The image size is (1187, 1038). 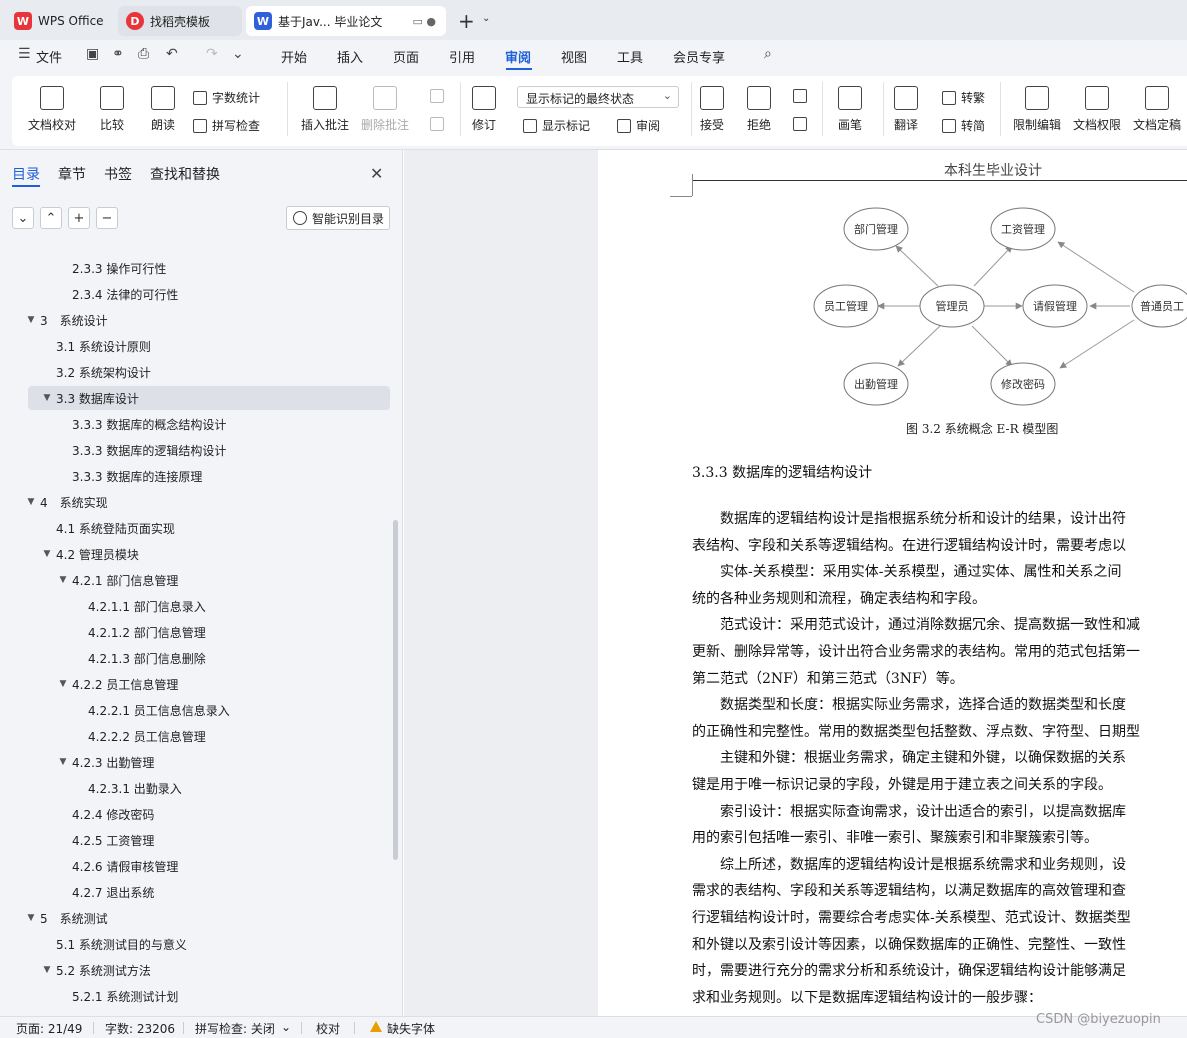 What do you see at coordinates (197, 372) in the screenshot?
I see `toc-item: 3.2 系统架构设计` at bounding box center [197, 372].